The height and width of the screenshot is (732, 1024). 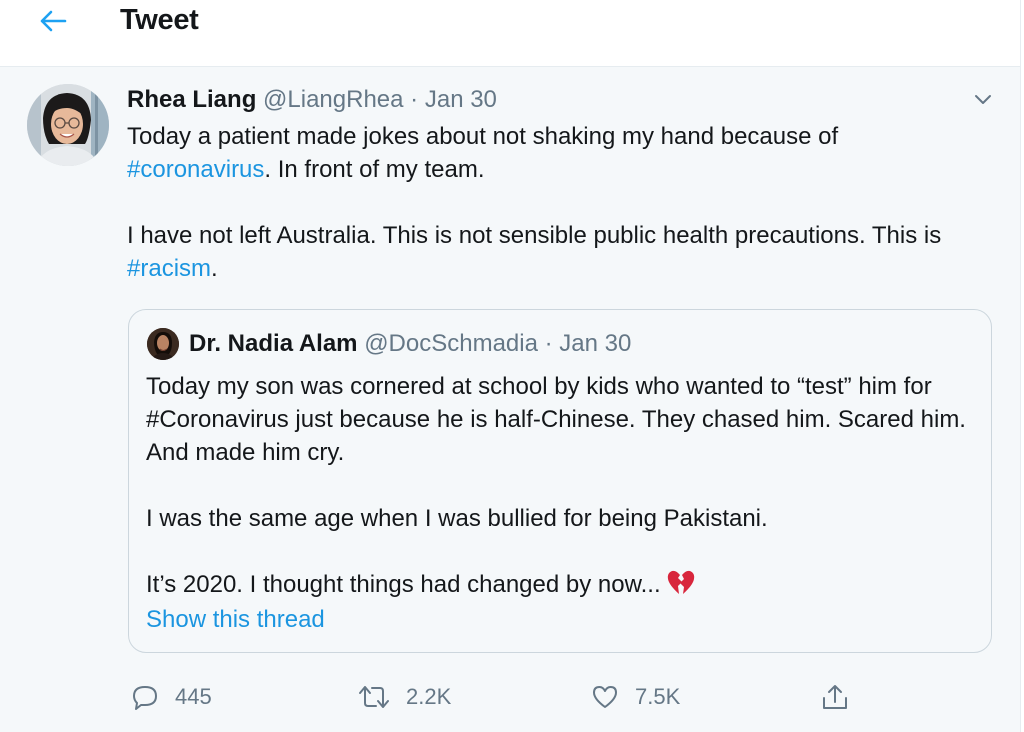 I want to click on avatar, so click(x=68, y=125).